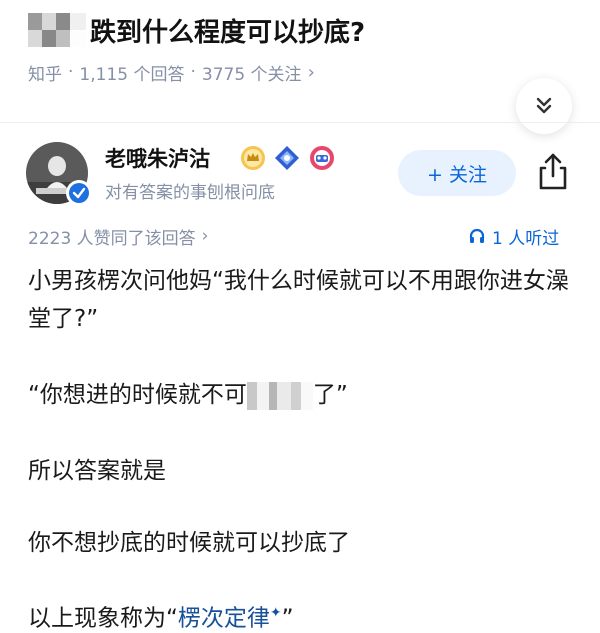  What do you see at coordinates (224, 619) in the screenshot?
I see `keyword-link: 楞次定律` at bounding box center [224, 619].